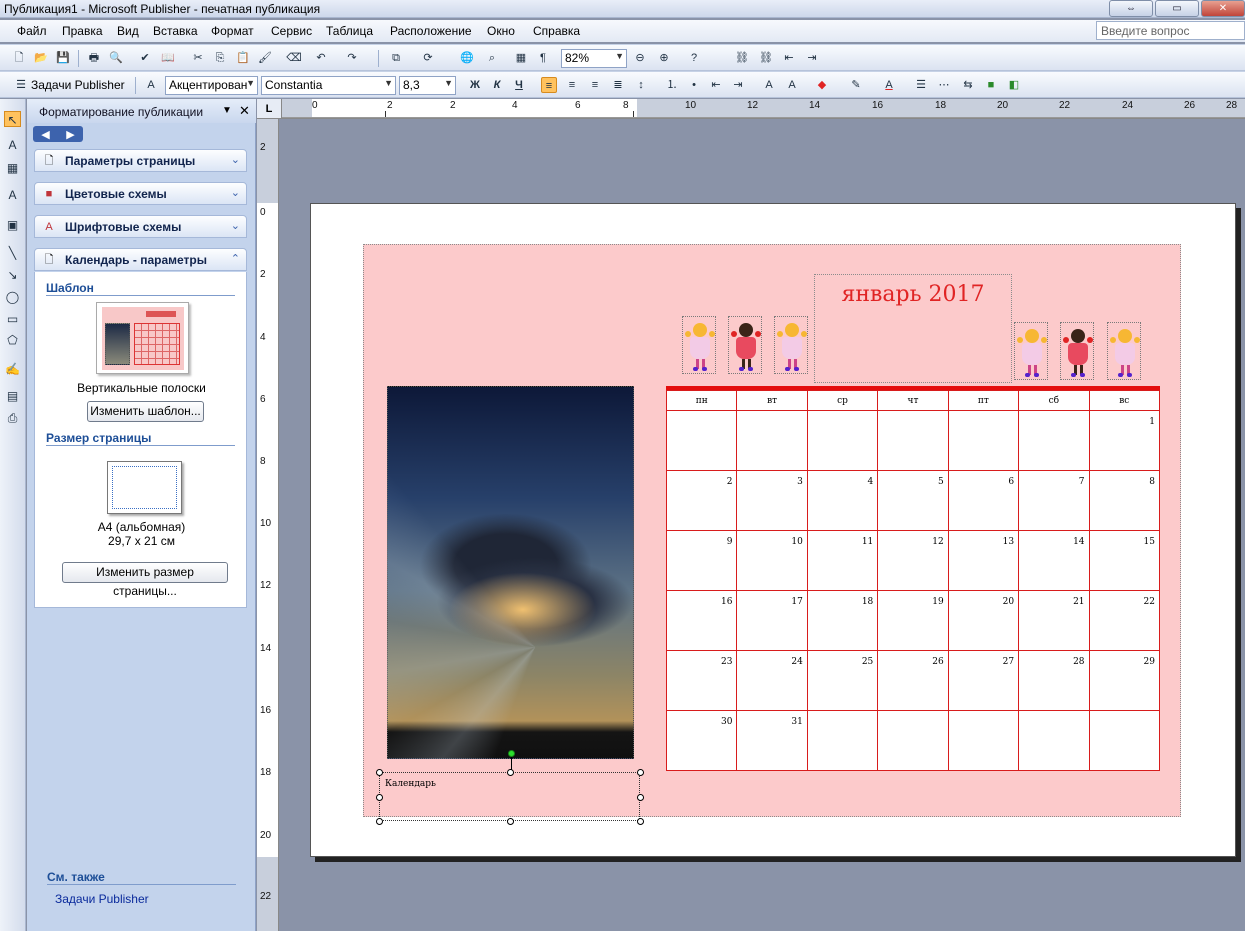  Describe the element at coordinates (232, 31) in the screenshot. I see `menu-format: Формат` at that location.